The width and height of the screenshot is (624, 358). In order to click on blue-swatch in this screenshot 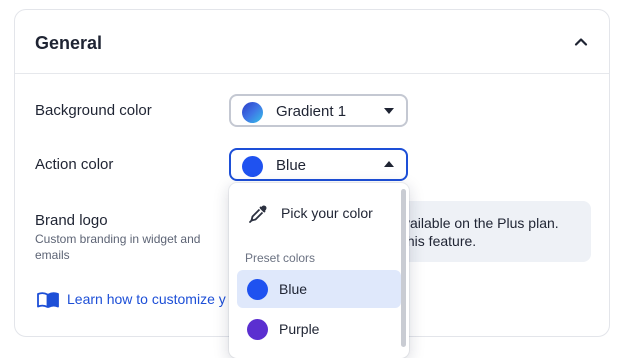, I will do `click(257, 289)`.